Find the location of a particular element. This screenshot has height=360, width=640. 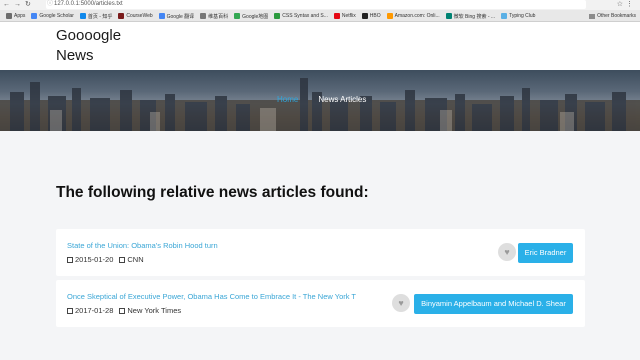

article-source: New York Times is located at coordinates (154, 310).